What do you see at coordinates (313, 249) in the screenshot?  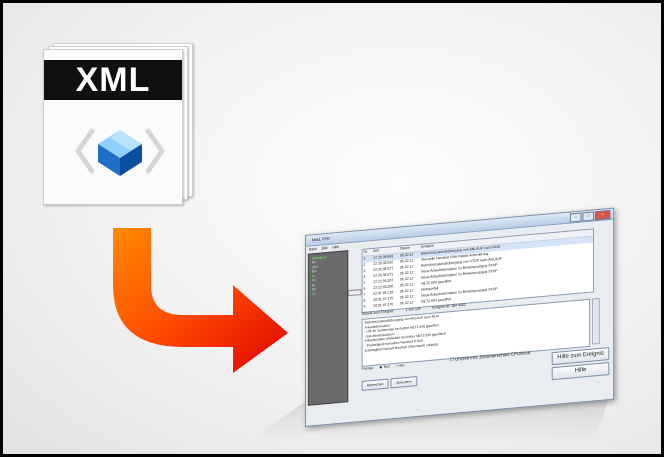 I see `menu-item-datei: Datei` at bounding box center [313, 249].